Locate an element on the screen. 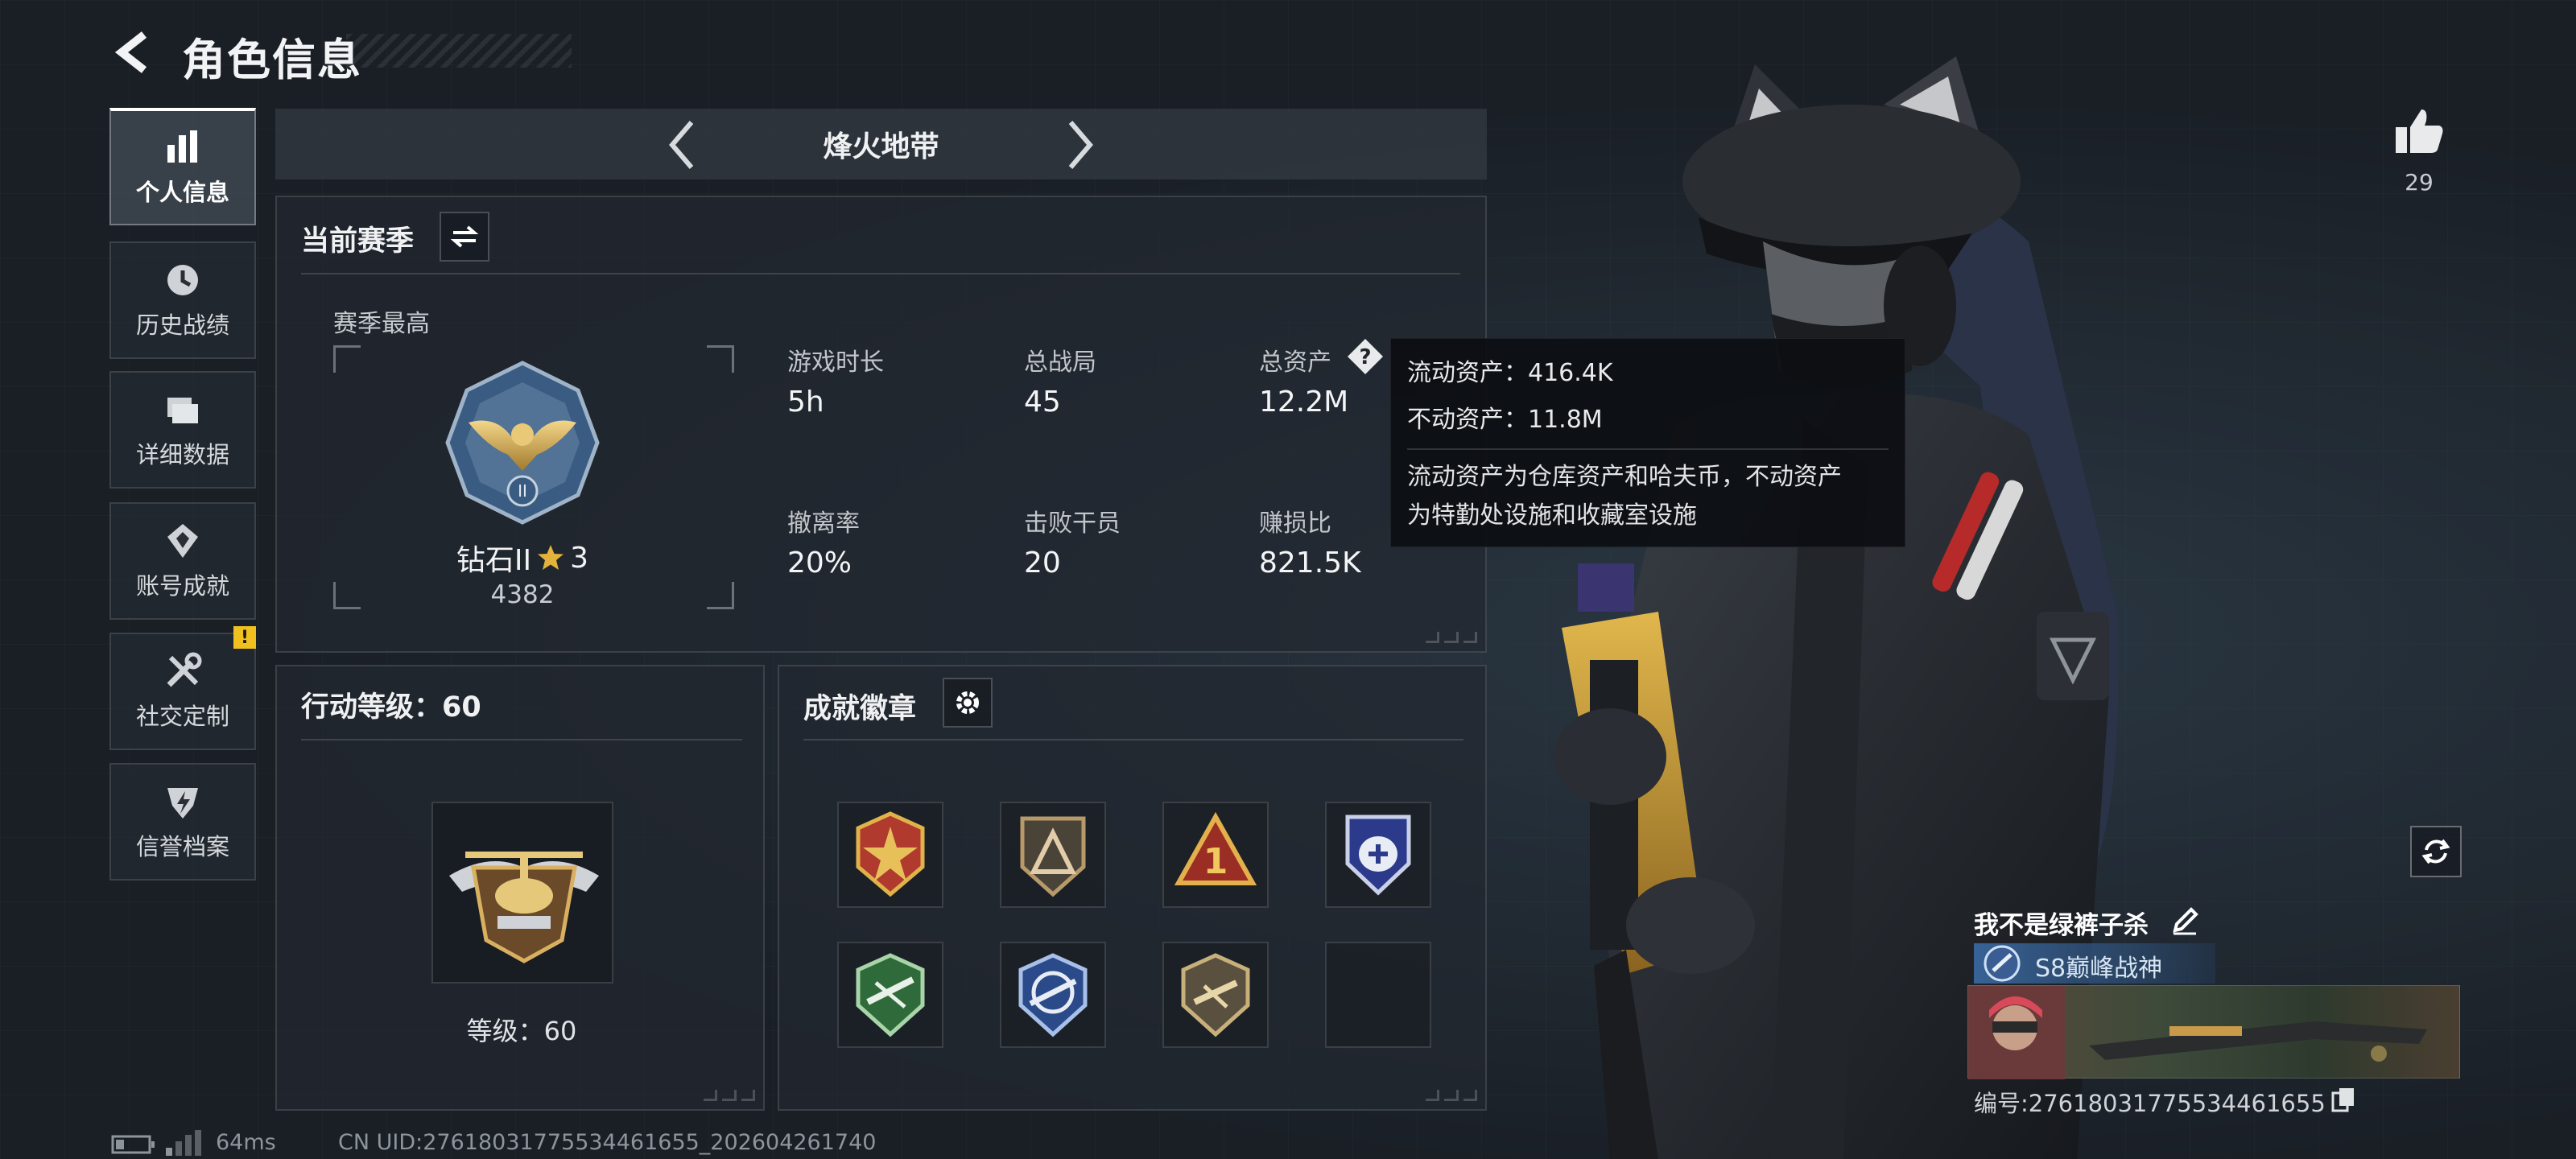 This screenshot has width=2576, height=1159. title-emblem-icon is located at coordinates (2002, 963).